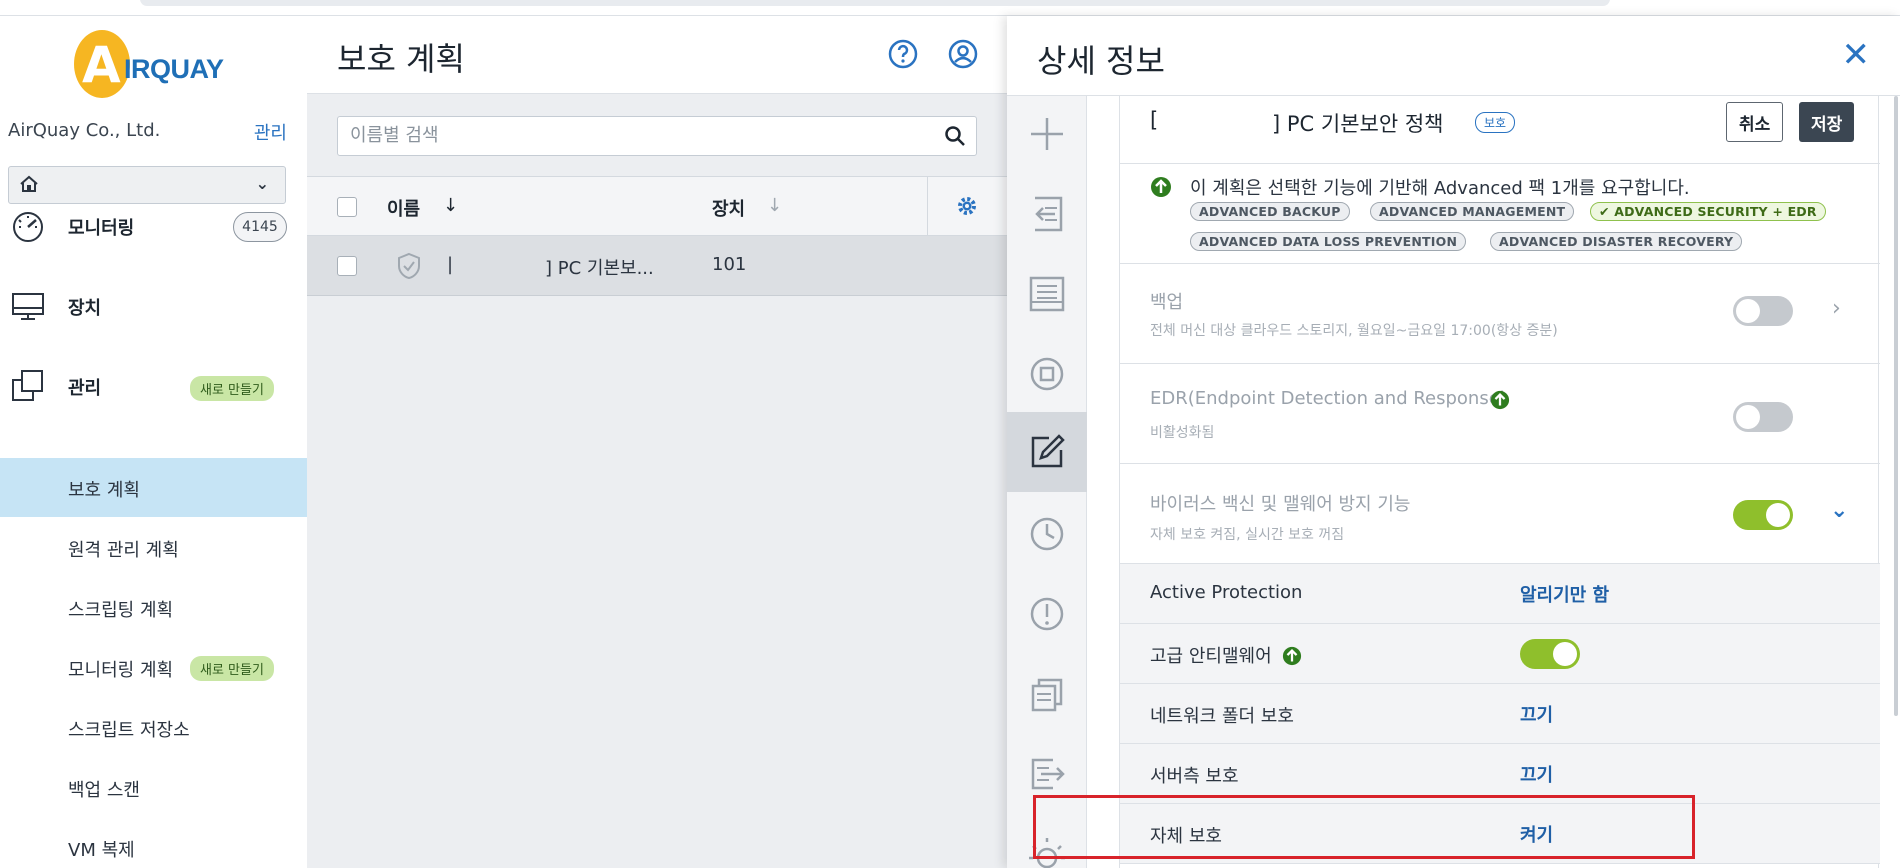  I want to click on clock-icon, so click(1047, 534).